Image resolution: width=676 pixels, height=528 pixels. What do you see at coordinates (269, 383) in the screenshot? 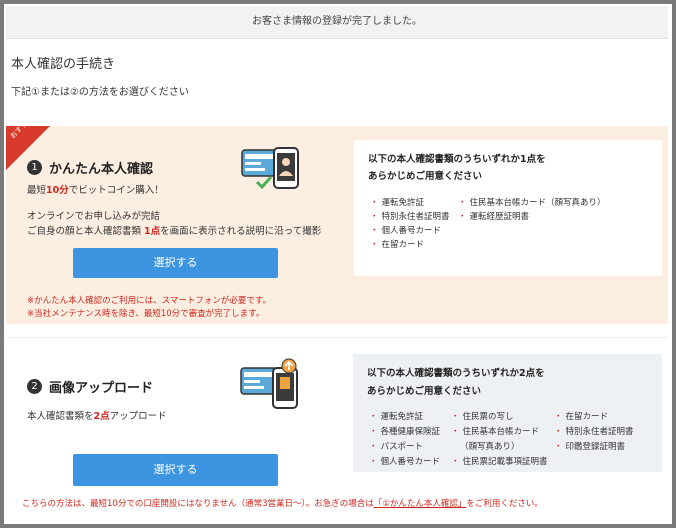
I see `id-card-upload-icon` at bounding box center [269, 383].